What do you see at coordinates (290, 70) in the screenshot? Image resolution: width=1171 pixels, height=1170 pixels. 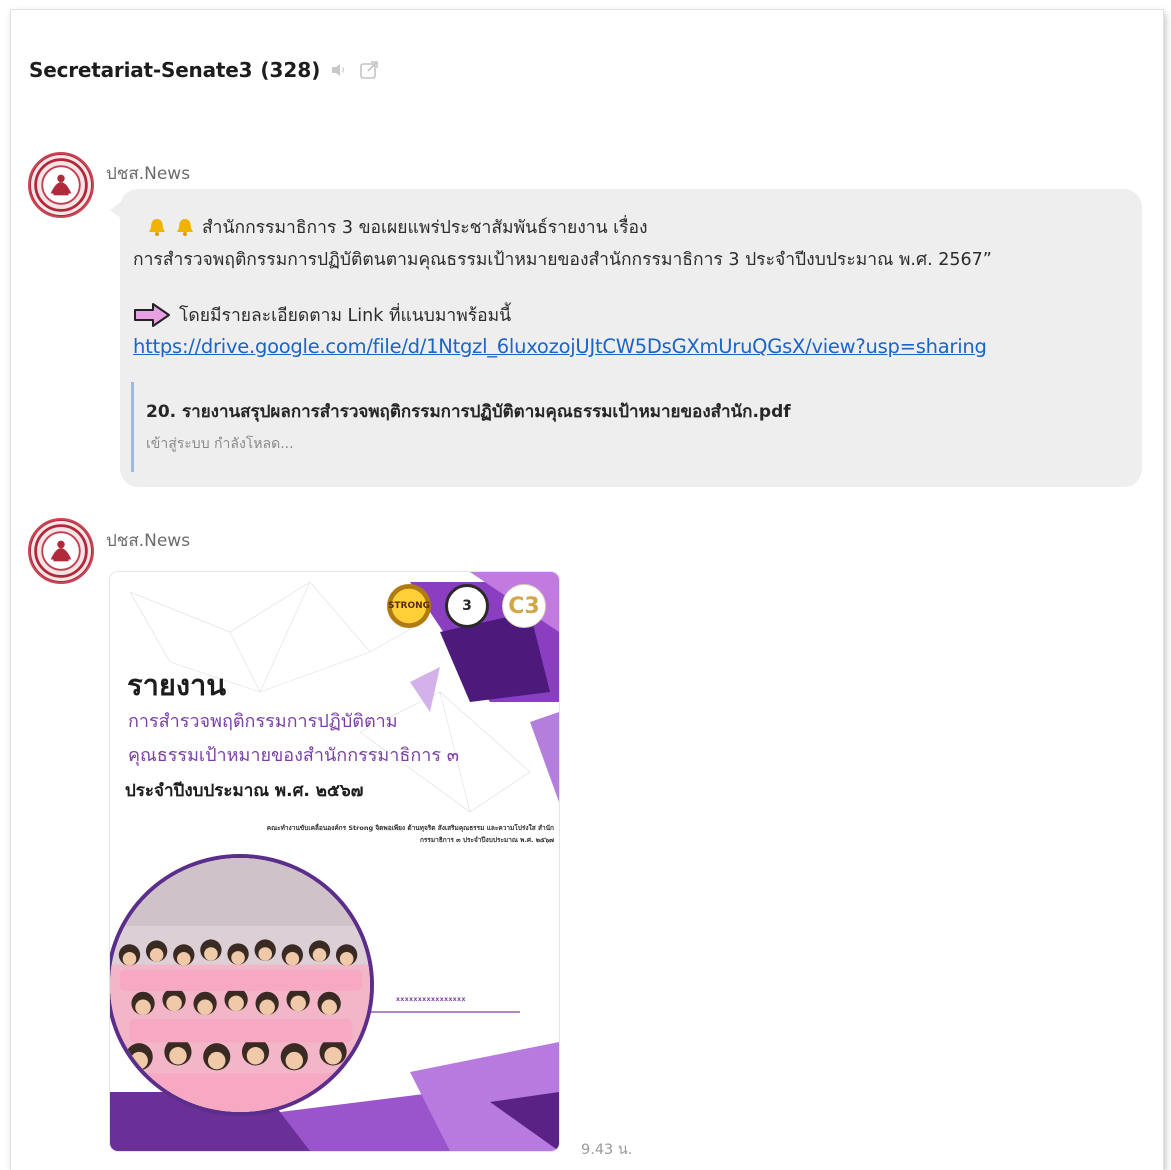 I see `member-count: (328)` at bounding box center [290, 70].